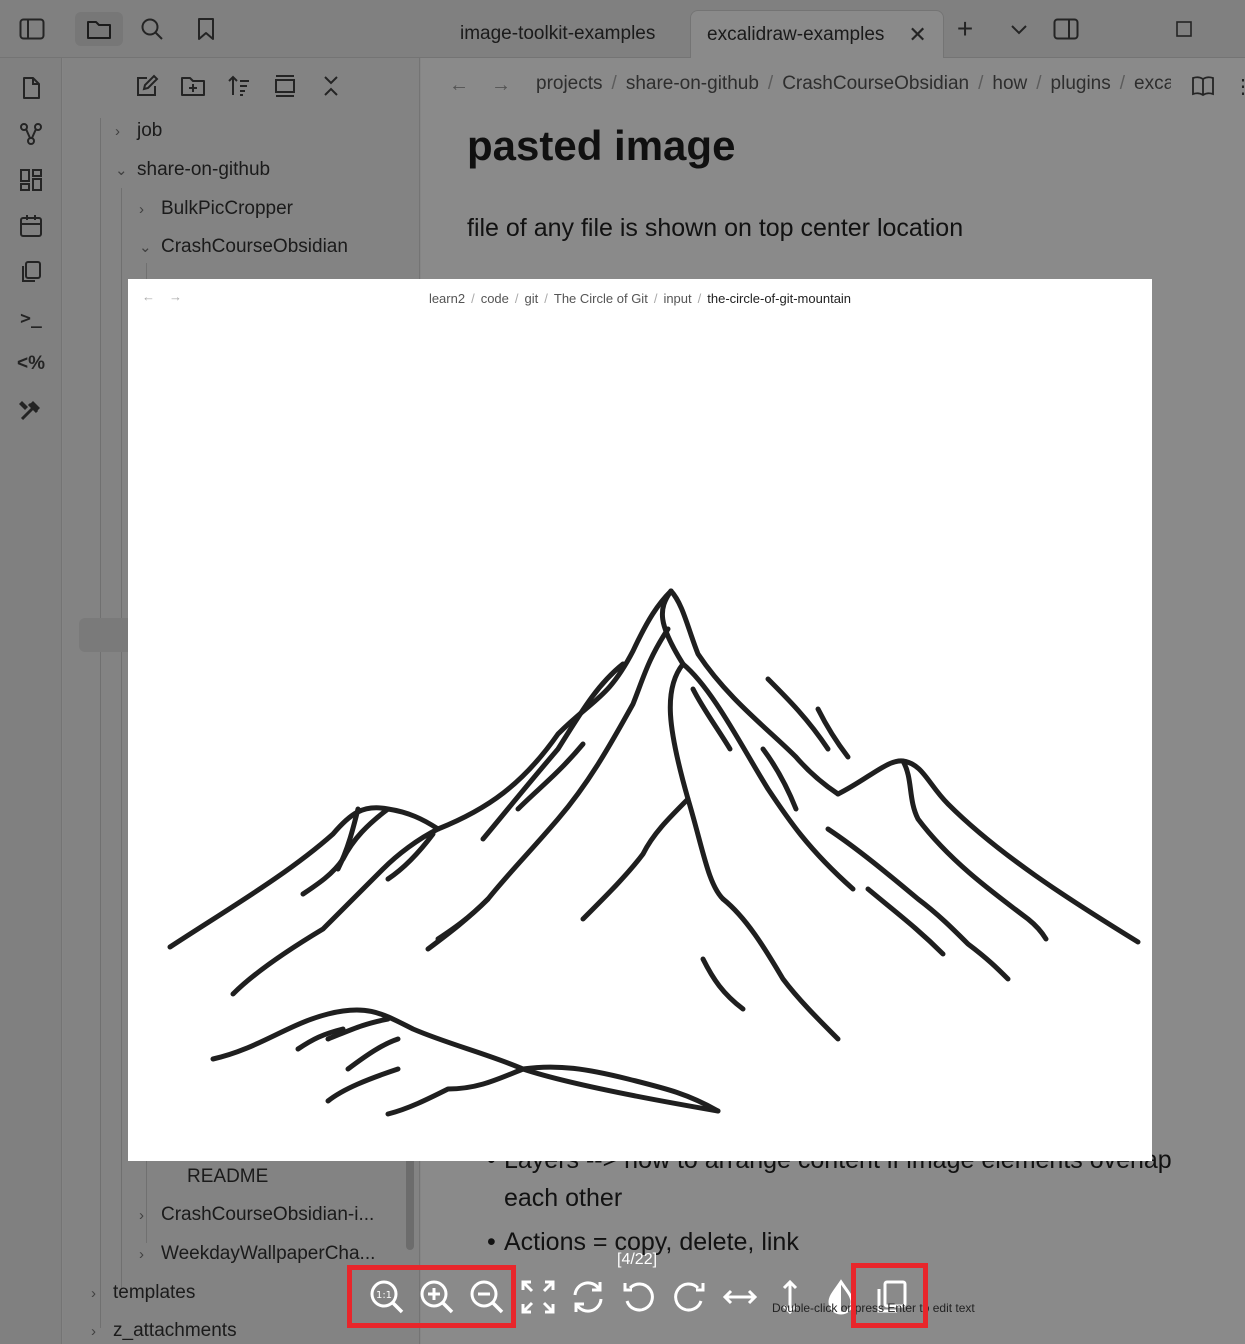  I want to click on image-counter: [4/22], so click(637, 1259).